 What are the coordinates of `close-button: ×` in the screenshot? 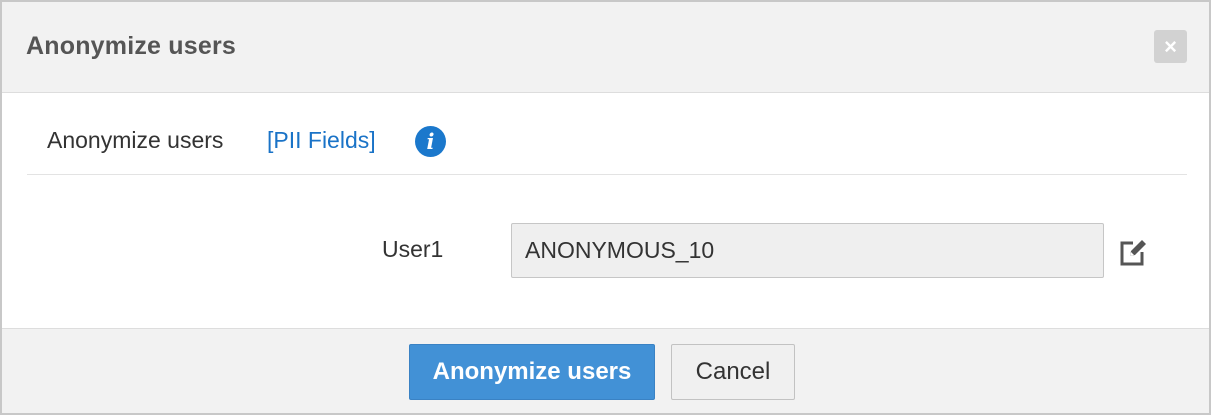 It's located at (1170, 46).